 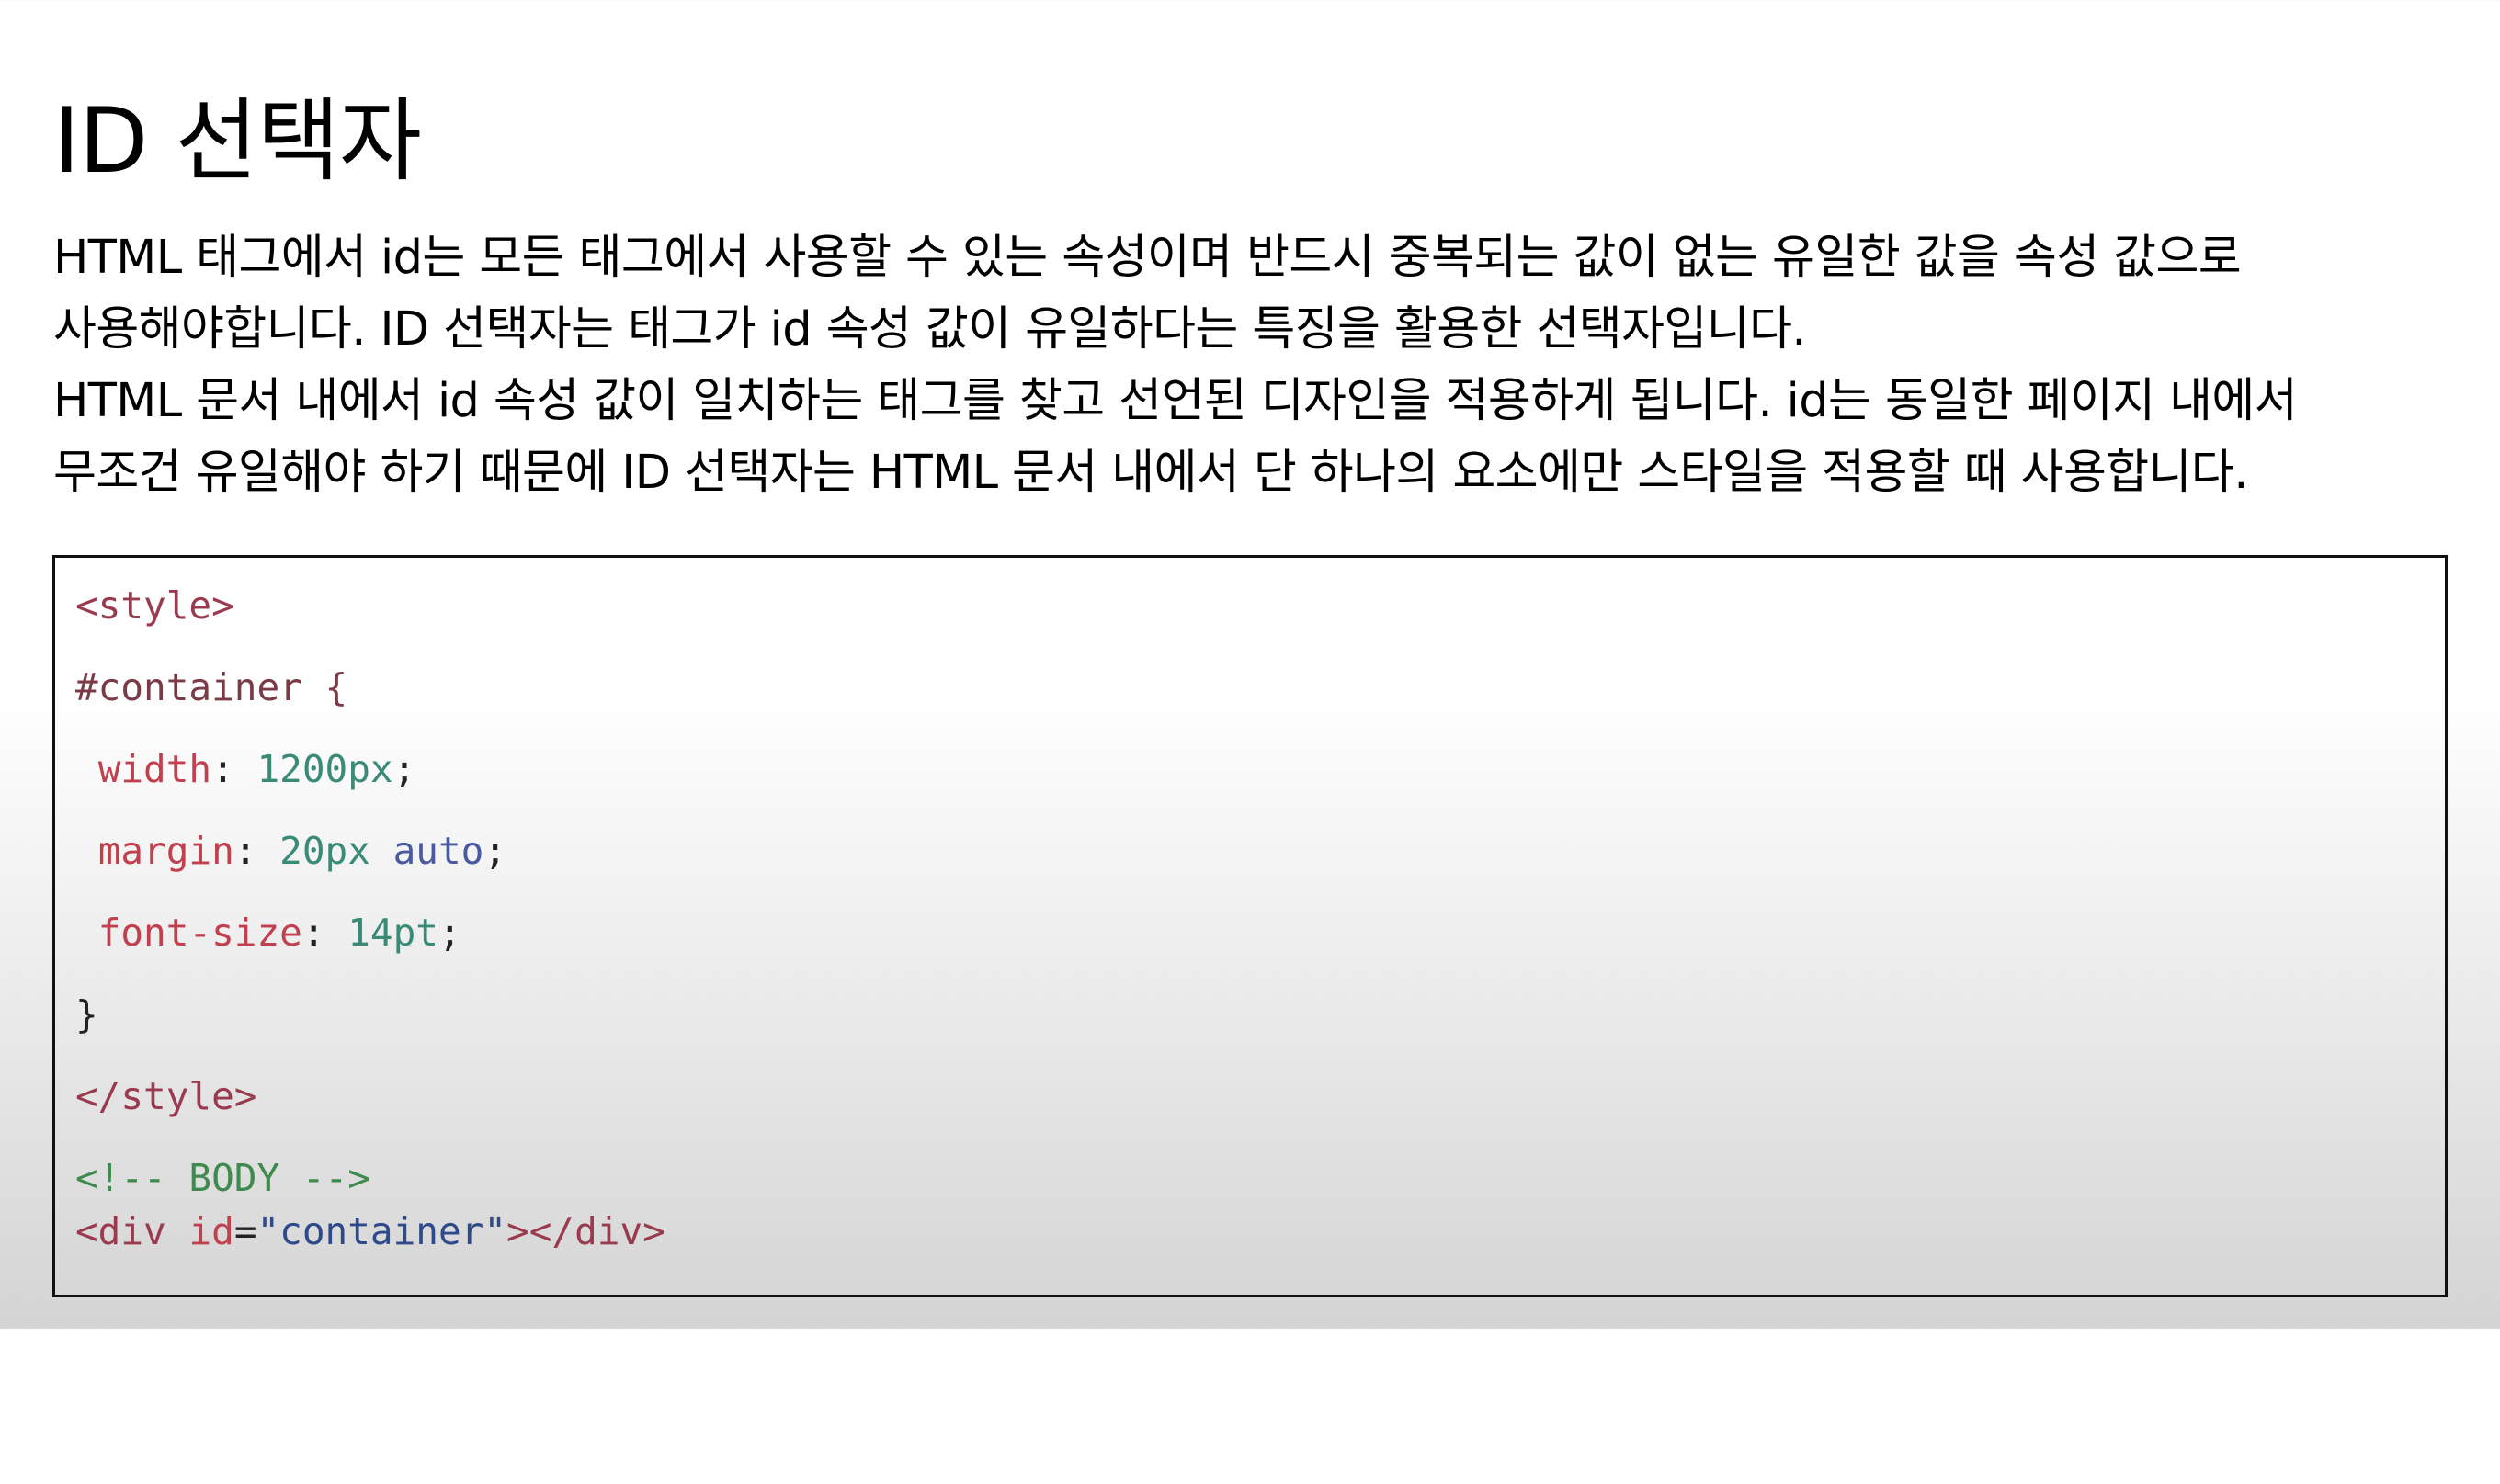 What do you see at coordinates (165, 851) in the screenshot?
I see `margin-property: margin` at bounding box center [165, 851].